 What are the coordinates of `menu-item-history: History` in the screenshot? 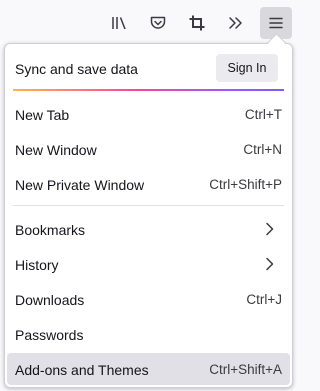 It's located at (148, 264).